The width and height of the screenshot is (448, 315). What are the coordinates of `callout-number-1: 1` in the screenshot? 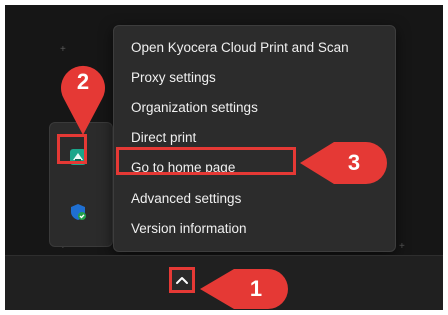 It's located at (256, 288).